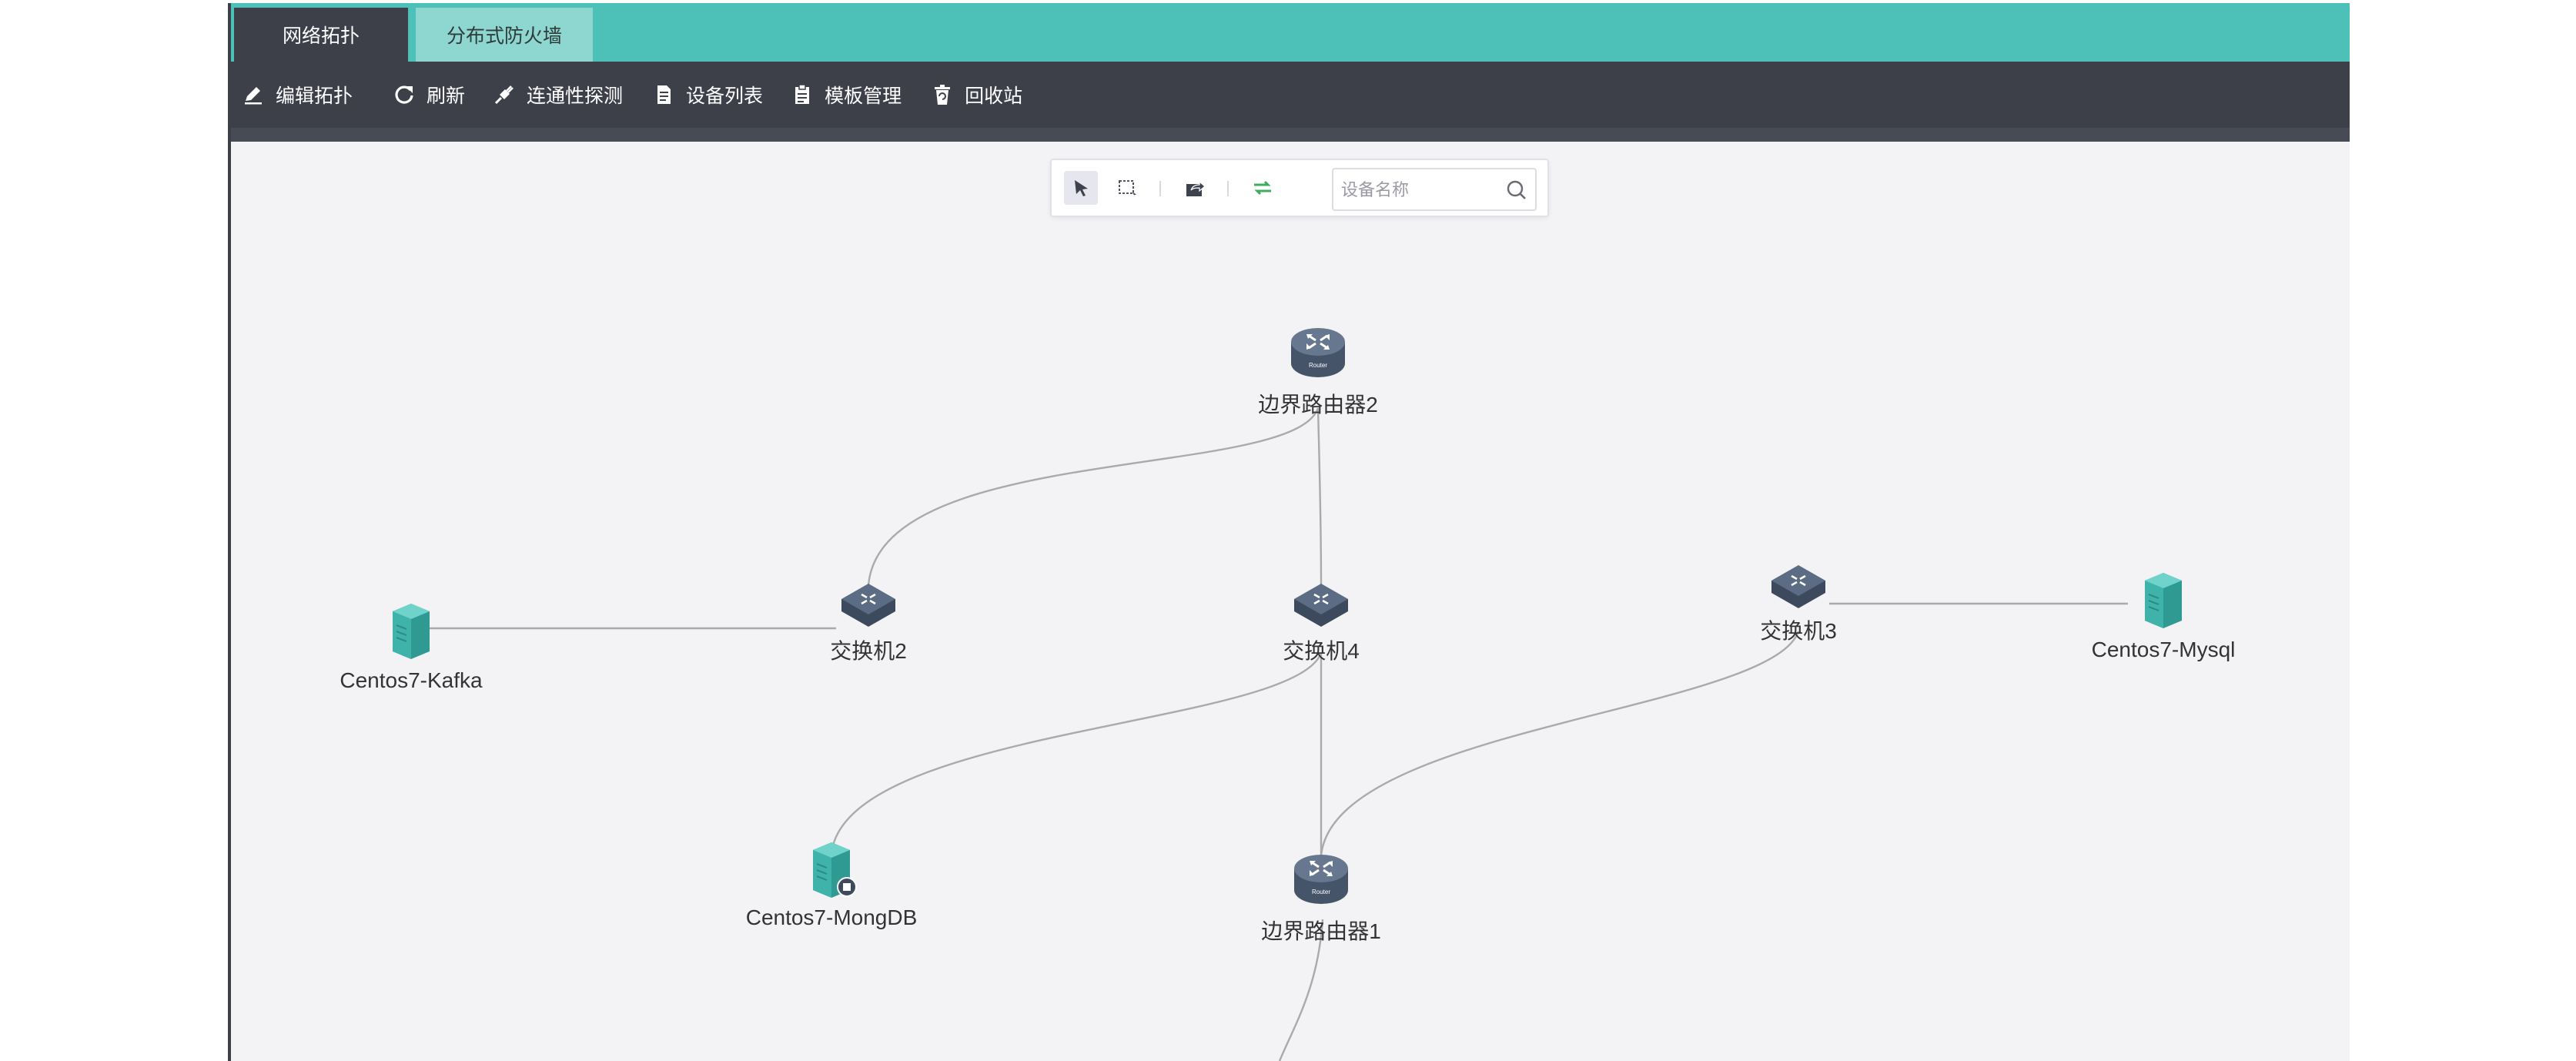 Image resolution: width=2576 pixels, height=1061 pixels. I want to click on node-label: Centos7-MongDB, so click(832, 917).